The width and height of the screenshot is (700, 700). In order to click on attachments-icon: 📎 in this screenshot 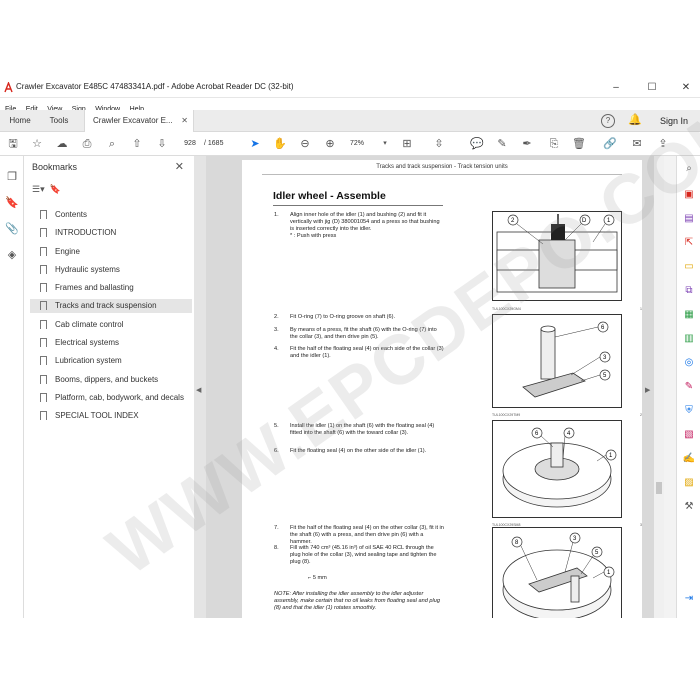, I will do `click(12, 229)`.